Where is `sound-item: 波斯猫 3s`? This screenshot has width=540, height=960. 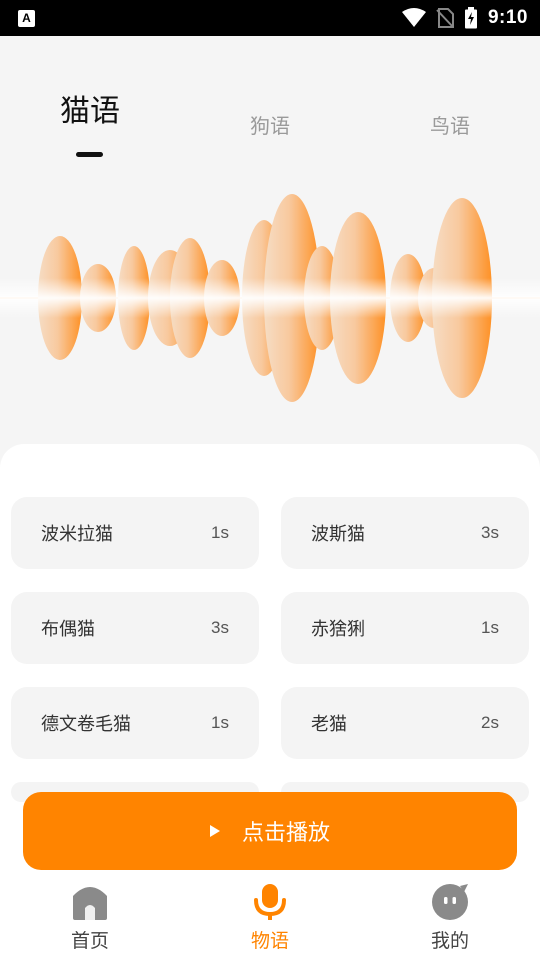 sound-item: 波斯猫 3s is located at coordinates (405, 533).